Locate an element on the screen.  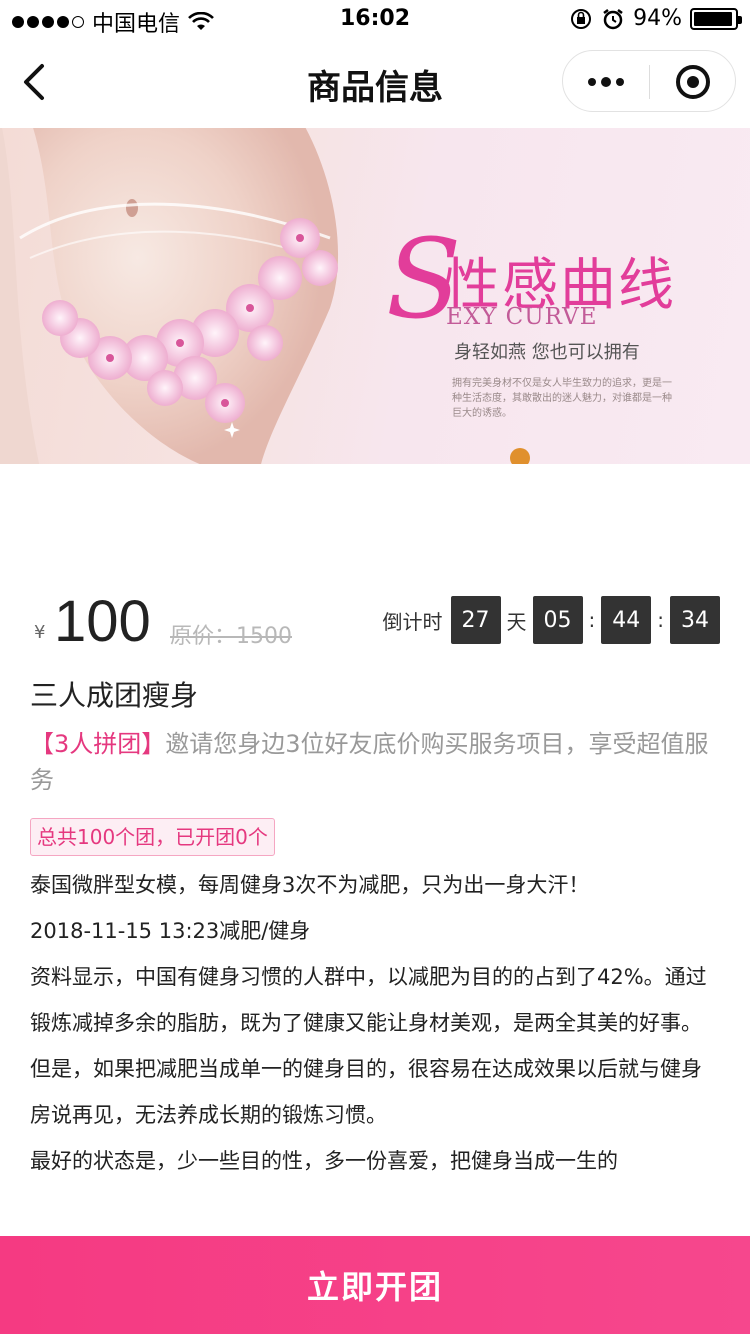
nav-bar: 商品信息 is located at coordinates (375, 84).